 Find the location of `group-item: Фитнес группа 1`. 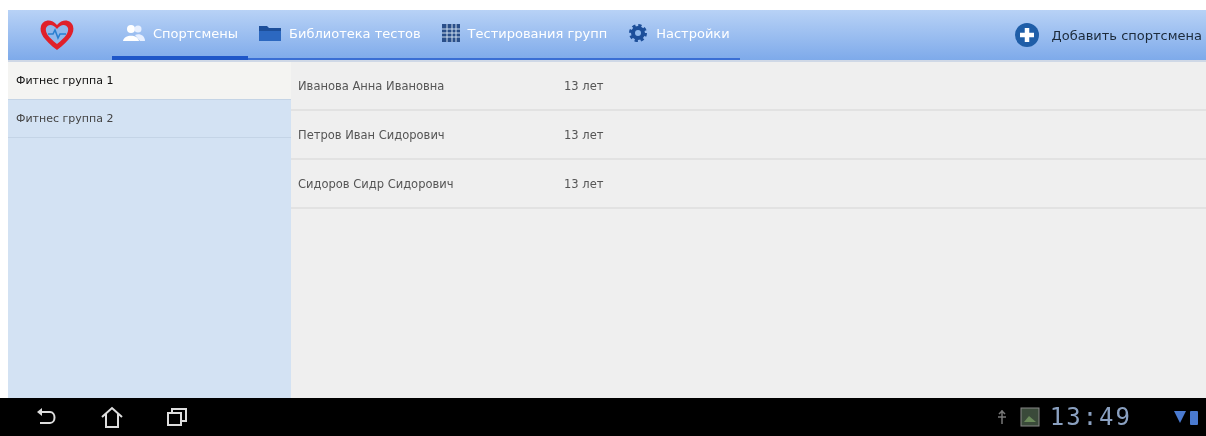

group-item: Фитнес группа 1 is located at coordinates (149, 81).